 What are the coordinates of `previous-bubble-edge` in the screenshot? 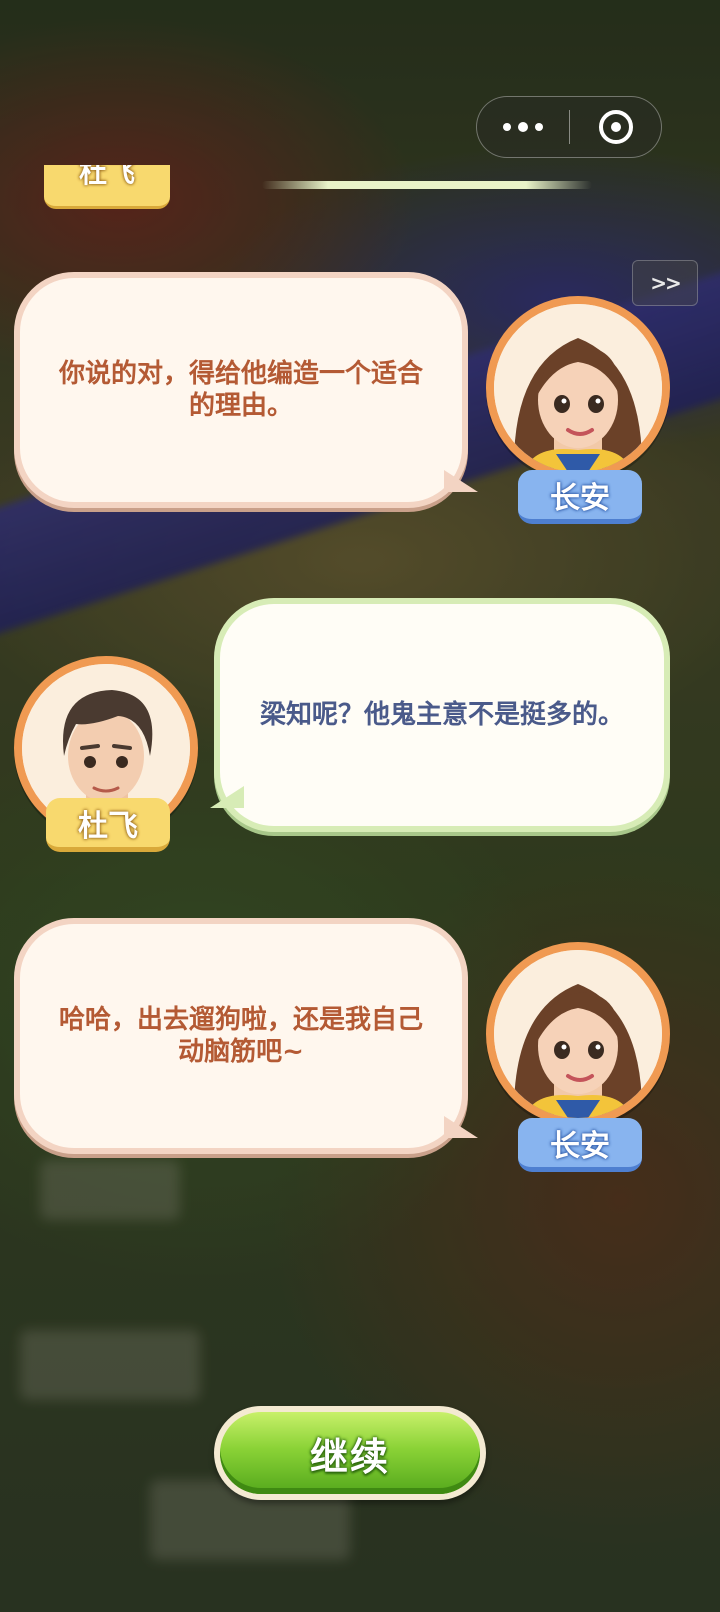 It's located at (427, 185).